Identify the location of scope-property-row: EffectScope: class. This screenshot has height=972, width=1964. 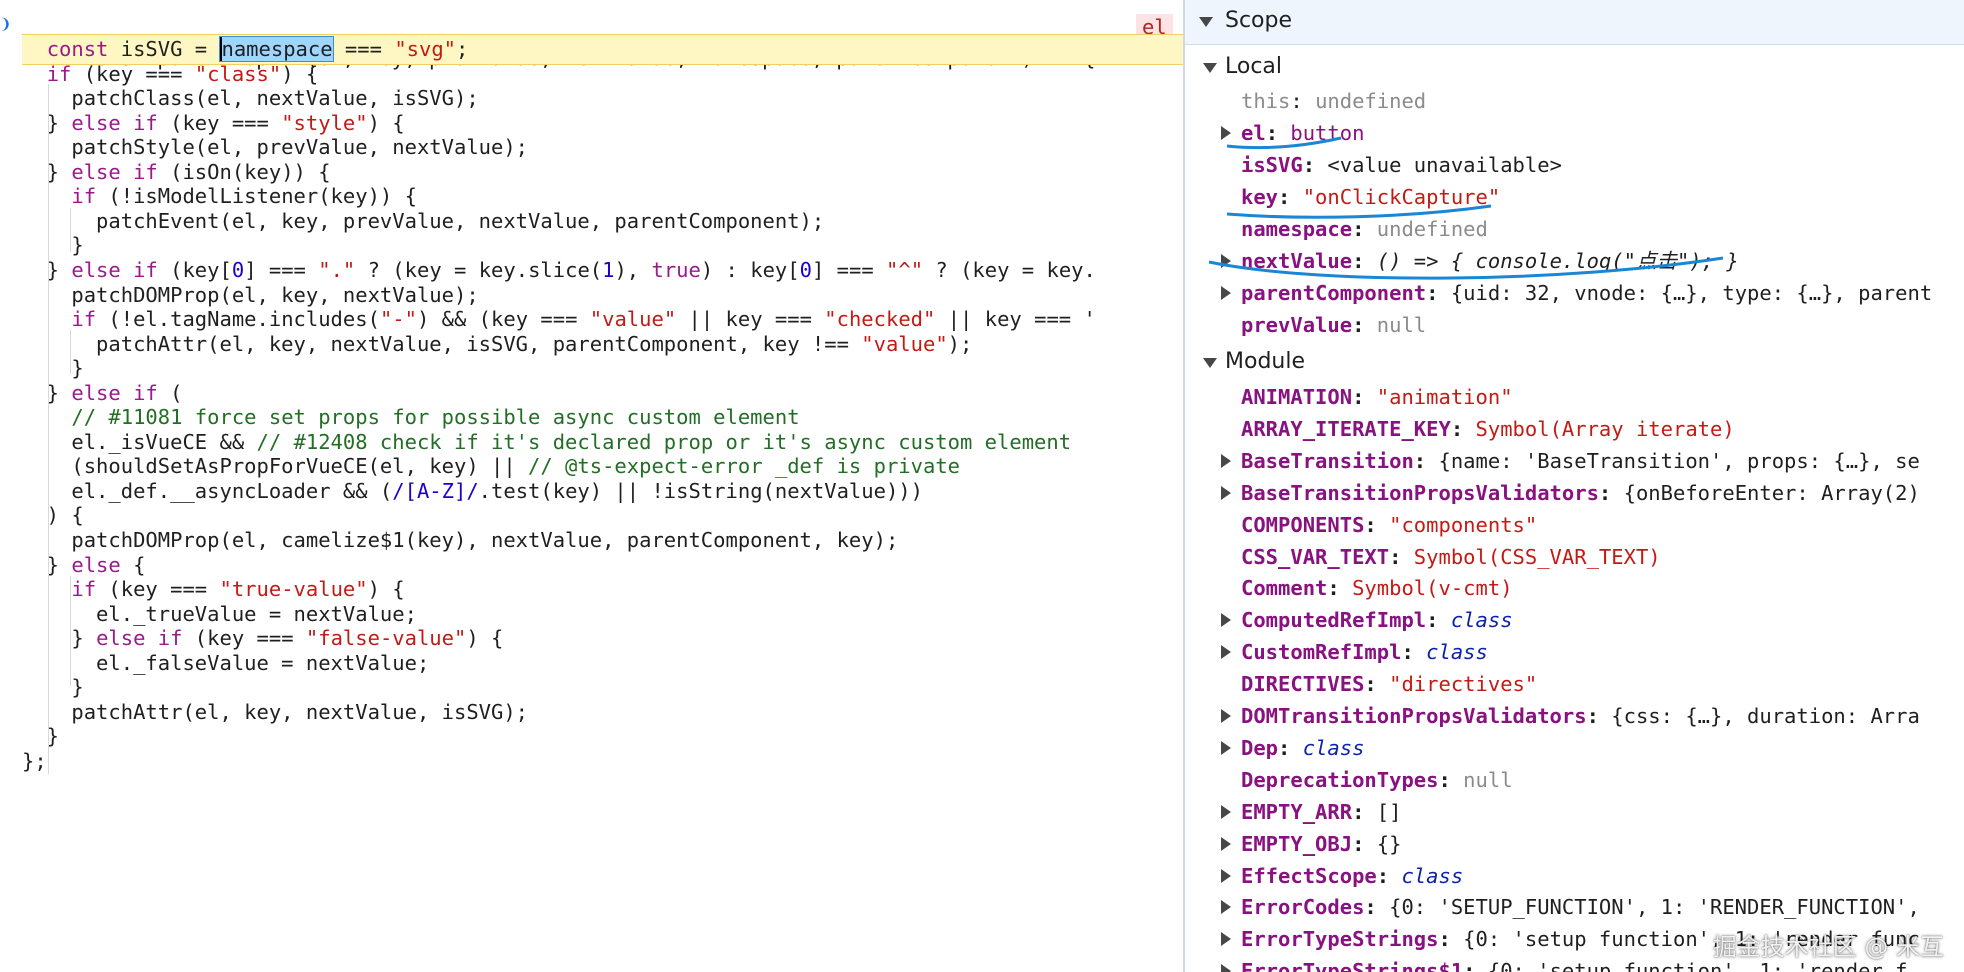
(1574, 876).